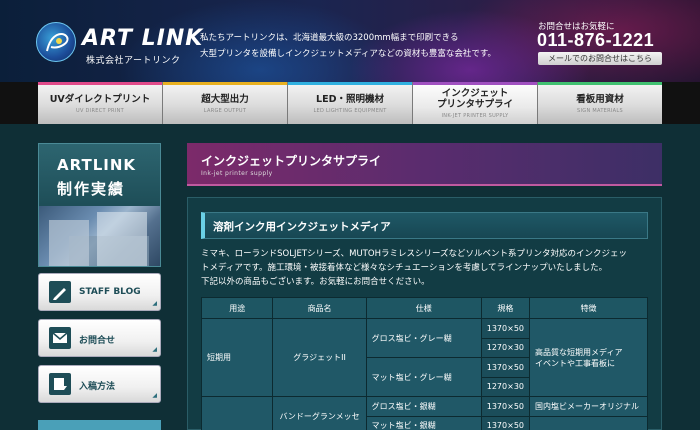  What do you see at coordinates (505, 308) in the screenshot?
I see `column-header: 規格` at bounding box center [505, 308].